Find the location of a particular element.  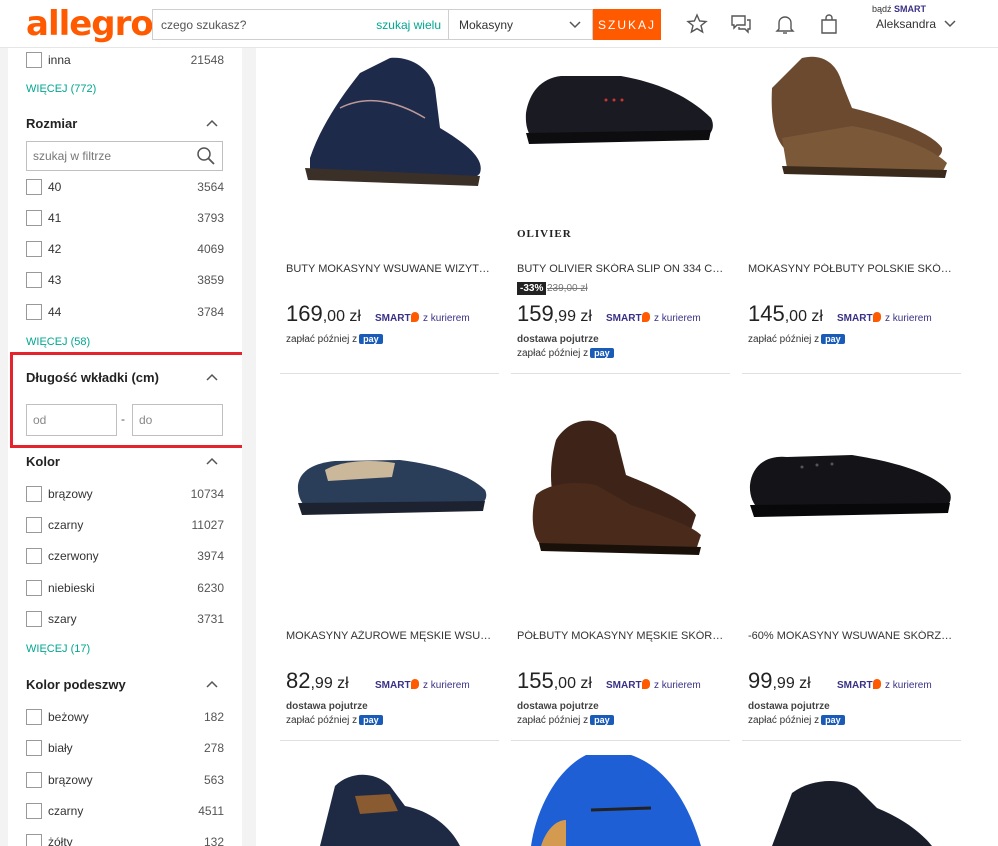

filter-option: biały 278 is located at coordinates (125, 748).